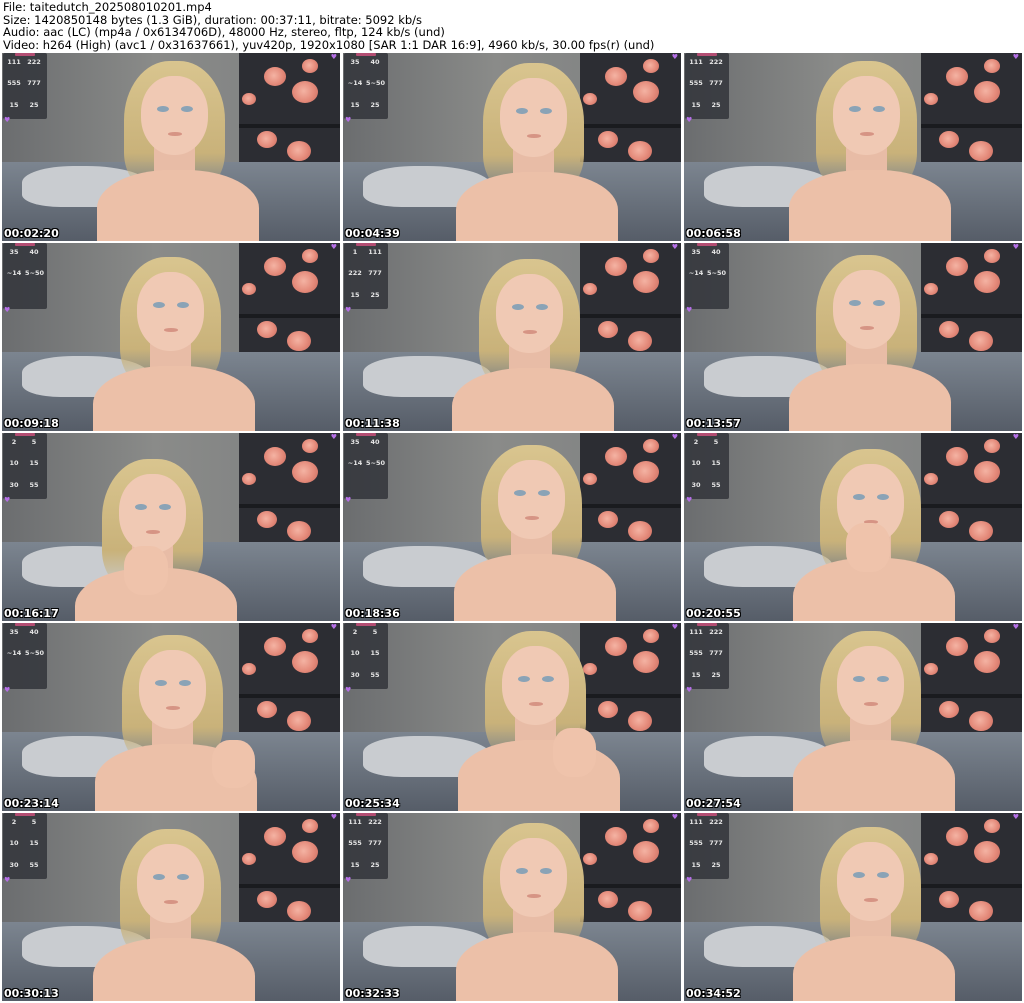  I want to click on tip-amount: 111, so click(355, 822).